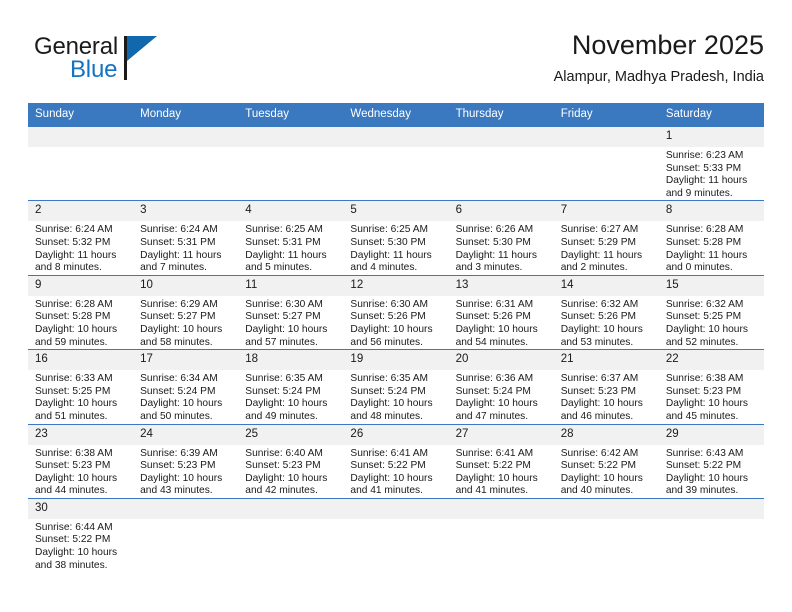  What do you see at coordinates (81, 508) in the screenshot?
I see `day-number: 30` at bounding box center [81, 508].